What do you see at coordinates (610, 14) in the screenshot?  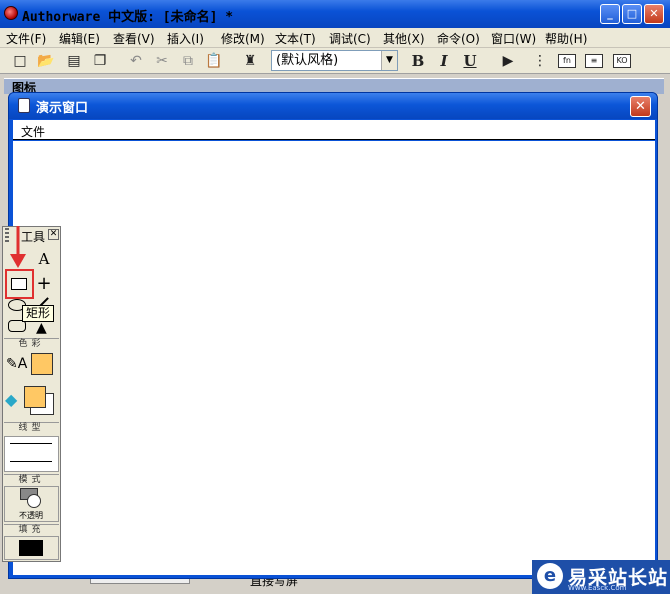 I see `minimize-button: _` at bounding box center [610, 14].